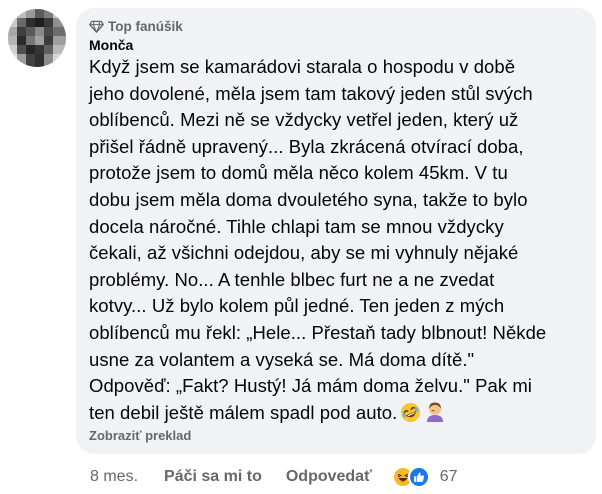 The image size is (602, 494). I want to click on badge-label: Top fanúšik, so click(145, 26).